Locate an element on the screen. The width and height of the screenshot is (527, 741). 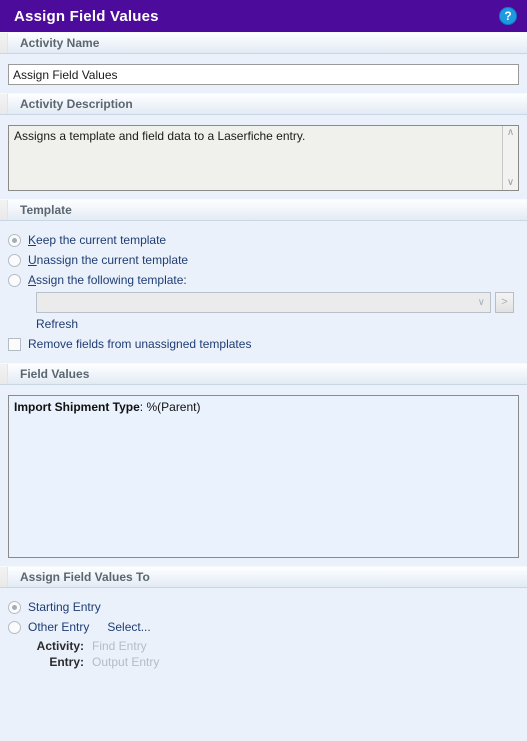
section-body-activity-name: Assign Field Values is located at coordinates (263, 73).